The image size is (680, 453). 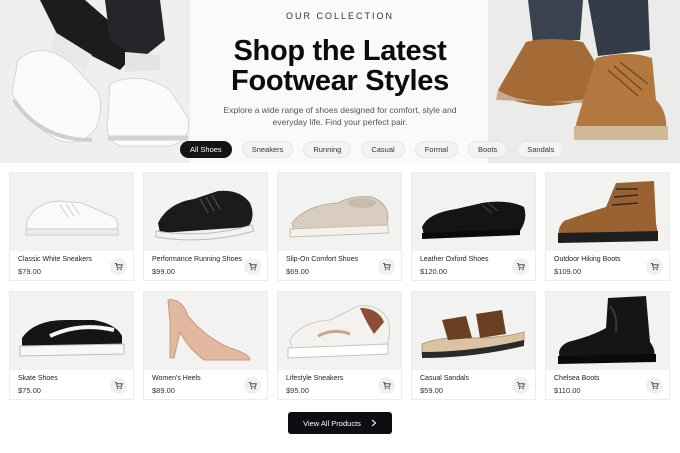 What do you see at coordinates (38, 378) in the screenshot?
I see `product-name: Skate Shoes` at bounding box center [38, 378].